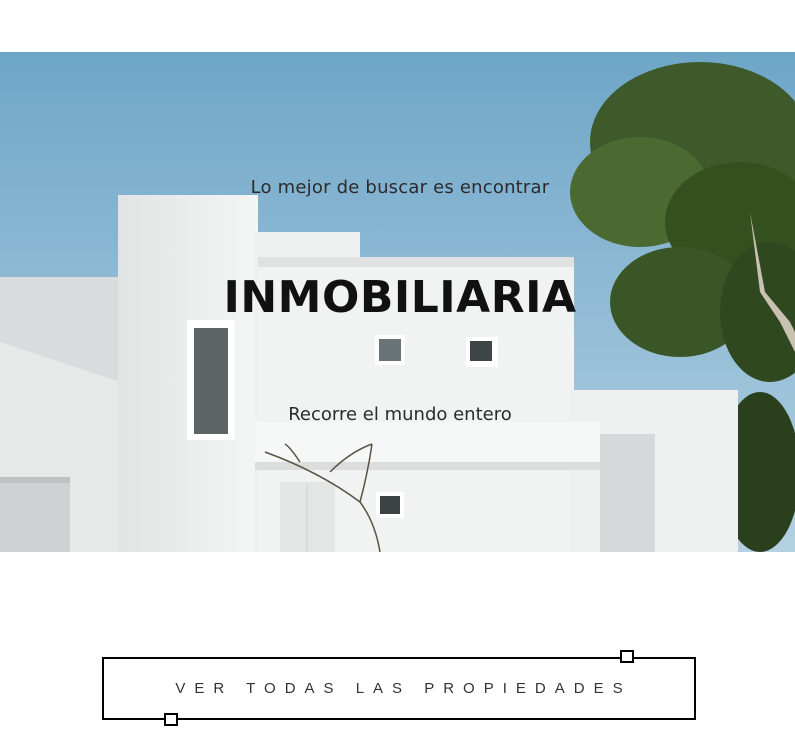 This screenshot has width=795, height=741. What do you see at coordinates (400, 297) in the screenshot?
I see `hero-title: INMOBILIARIA` at bounding box center [400, 297].